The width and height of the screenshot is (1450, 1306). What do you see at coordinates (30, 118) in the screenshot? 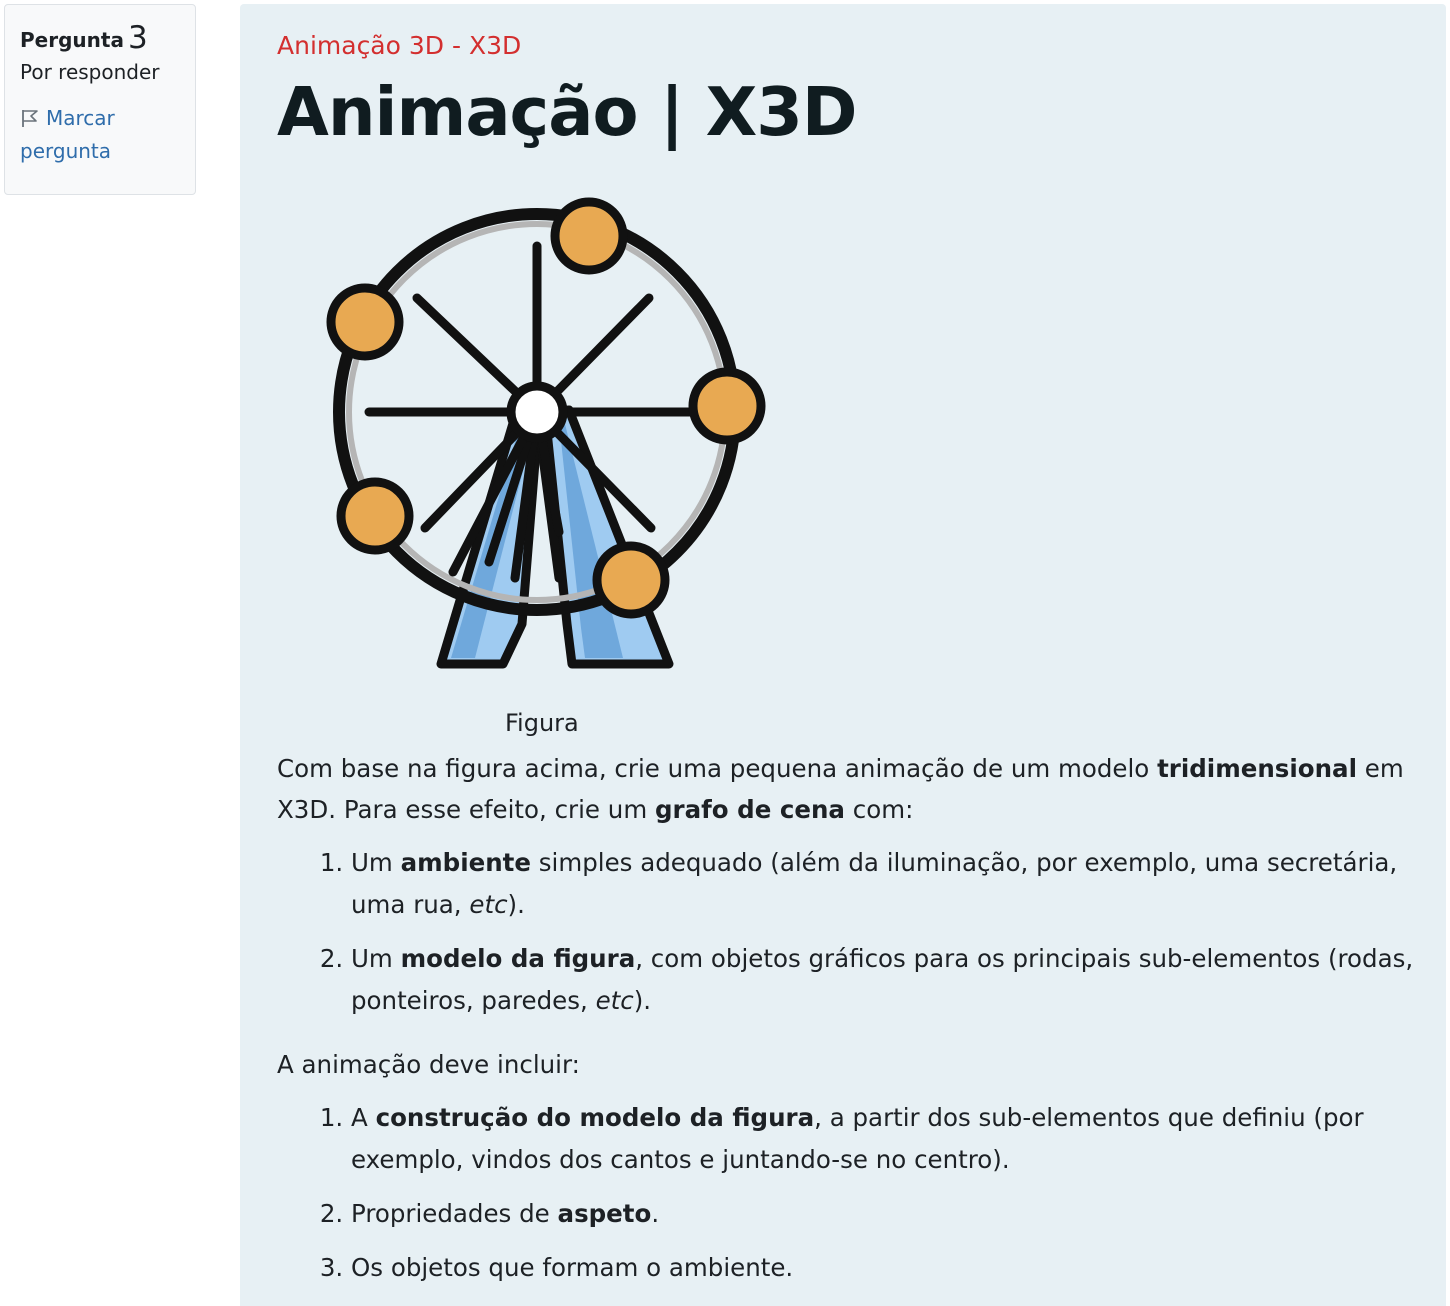
I see `flag-icon` at bounding box center [30, 118].